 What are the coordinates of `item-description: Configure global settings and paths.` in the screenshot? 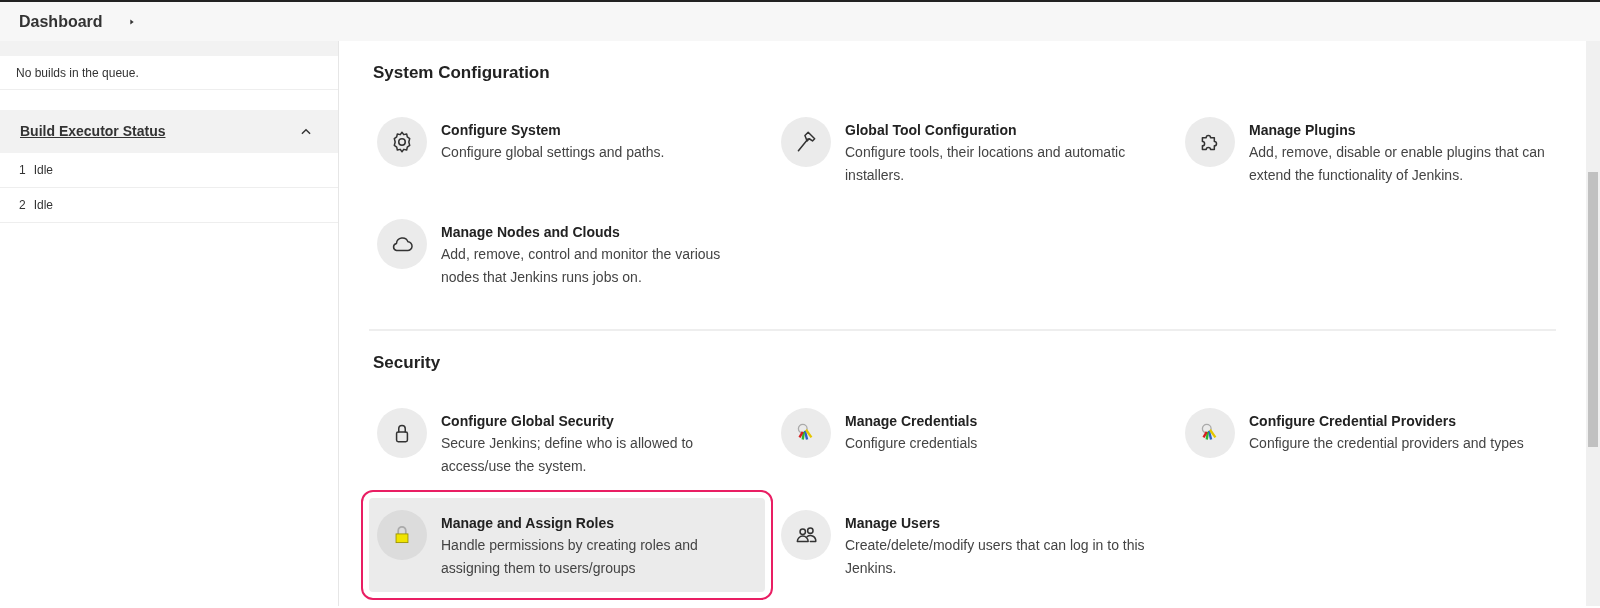 It's located at (553, 153).